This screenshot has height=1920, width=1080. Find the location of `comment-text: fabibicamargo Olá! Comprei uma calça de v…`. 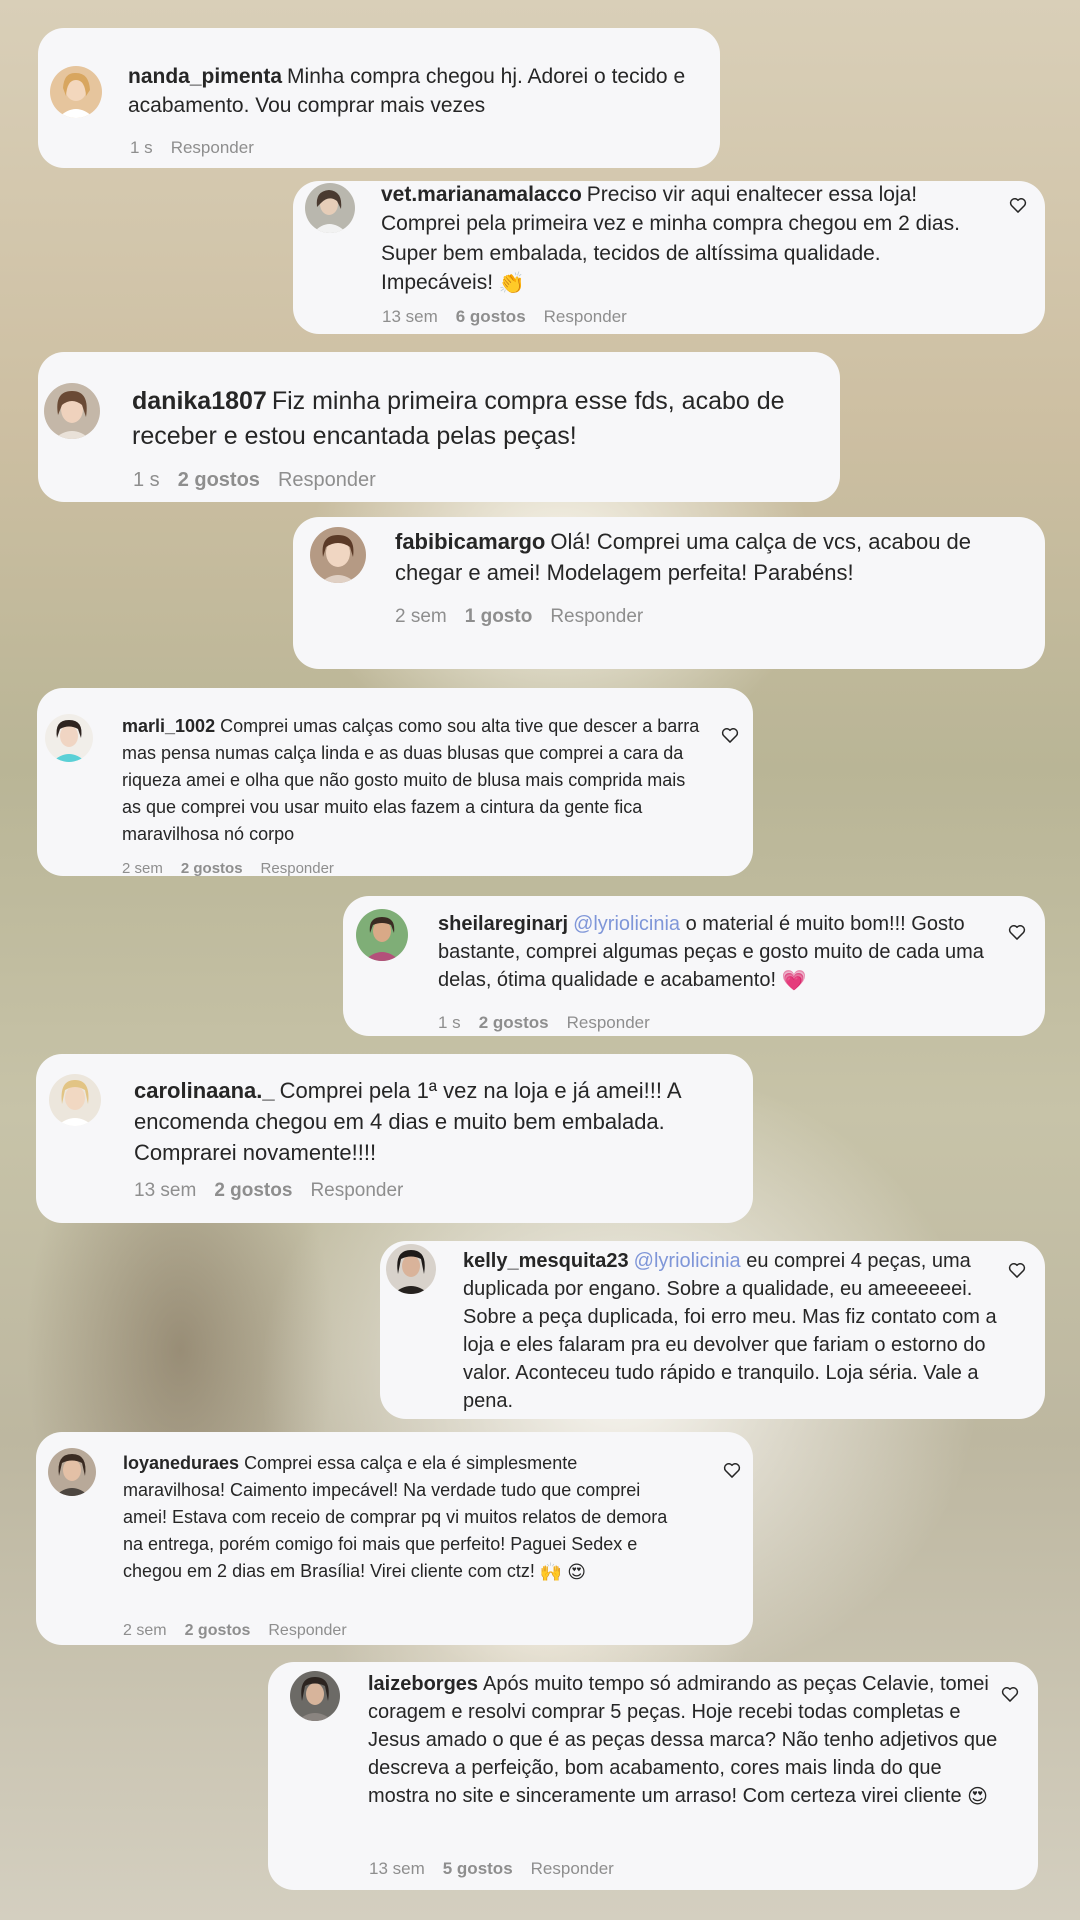

comment-text: fabibicamargo Olá! Comprei uma calça de v… is located at coordinates (700, 558).